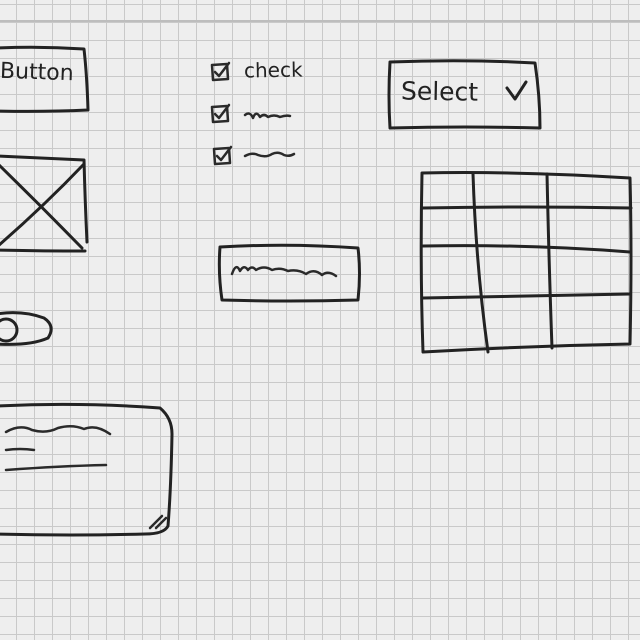 The height and width of the screenshot is (640, 640). What do you see at coordinates (267, 116) in the screenshot?
I see `checkbox-2-scribble-label` at bounding box center [267, 116].